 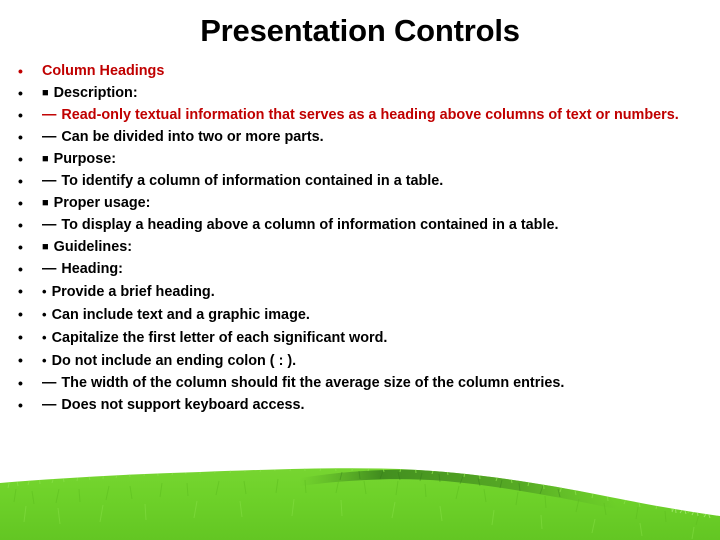 What do you see at coordinates (180, 315) in the screenshot?
I see `list-item-label: Can include text and a graphic image.` at bounding box center [180, 315].